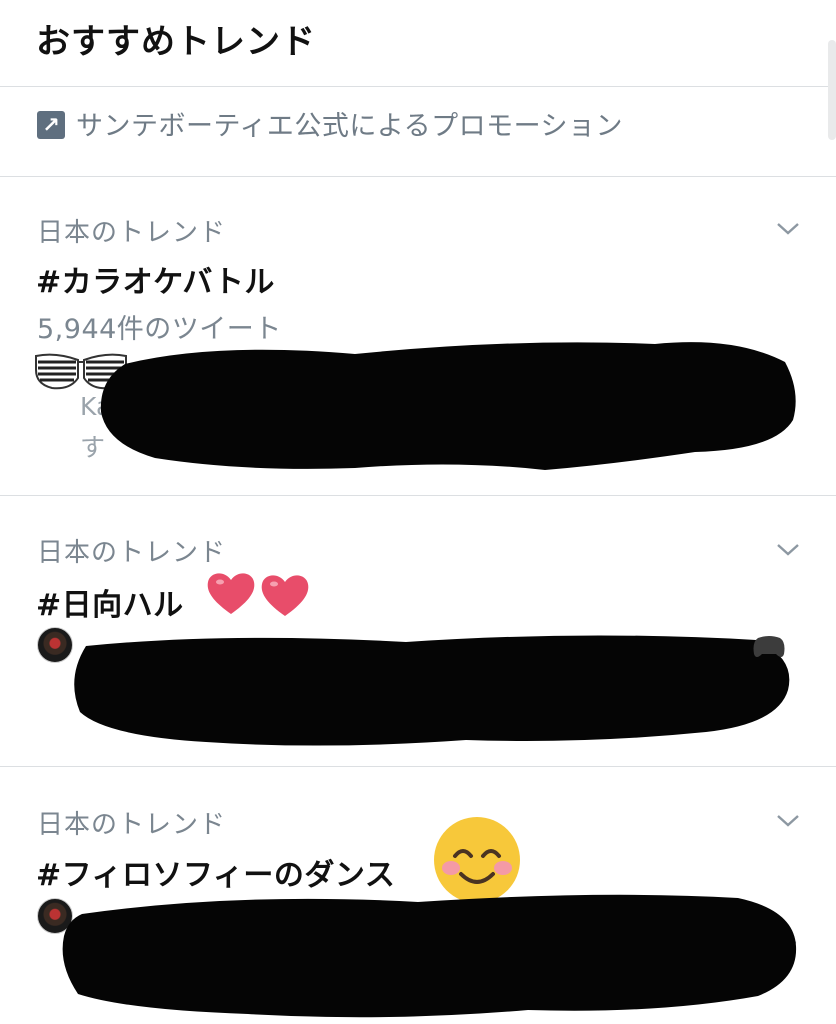 This screenshot has height=1024, width=836. What do you see at coordinates (349, 123) in the screenshot?
I see `promotion-label: サンテボーティエ公式によるプロモーション` at bounding box center [349, 123].